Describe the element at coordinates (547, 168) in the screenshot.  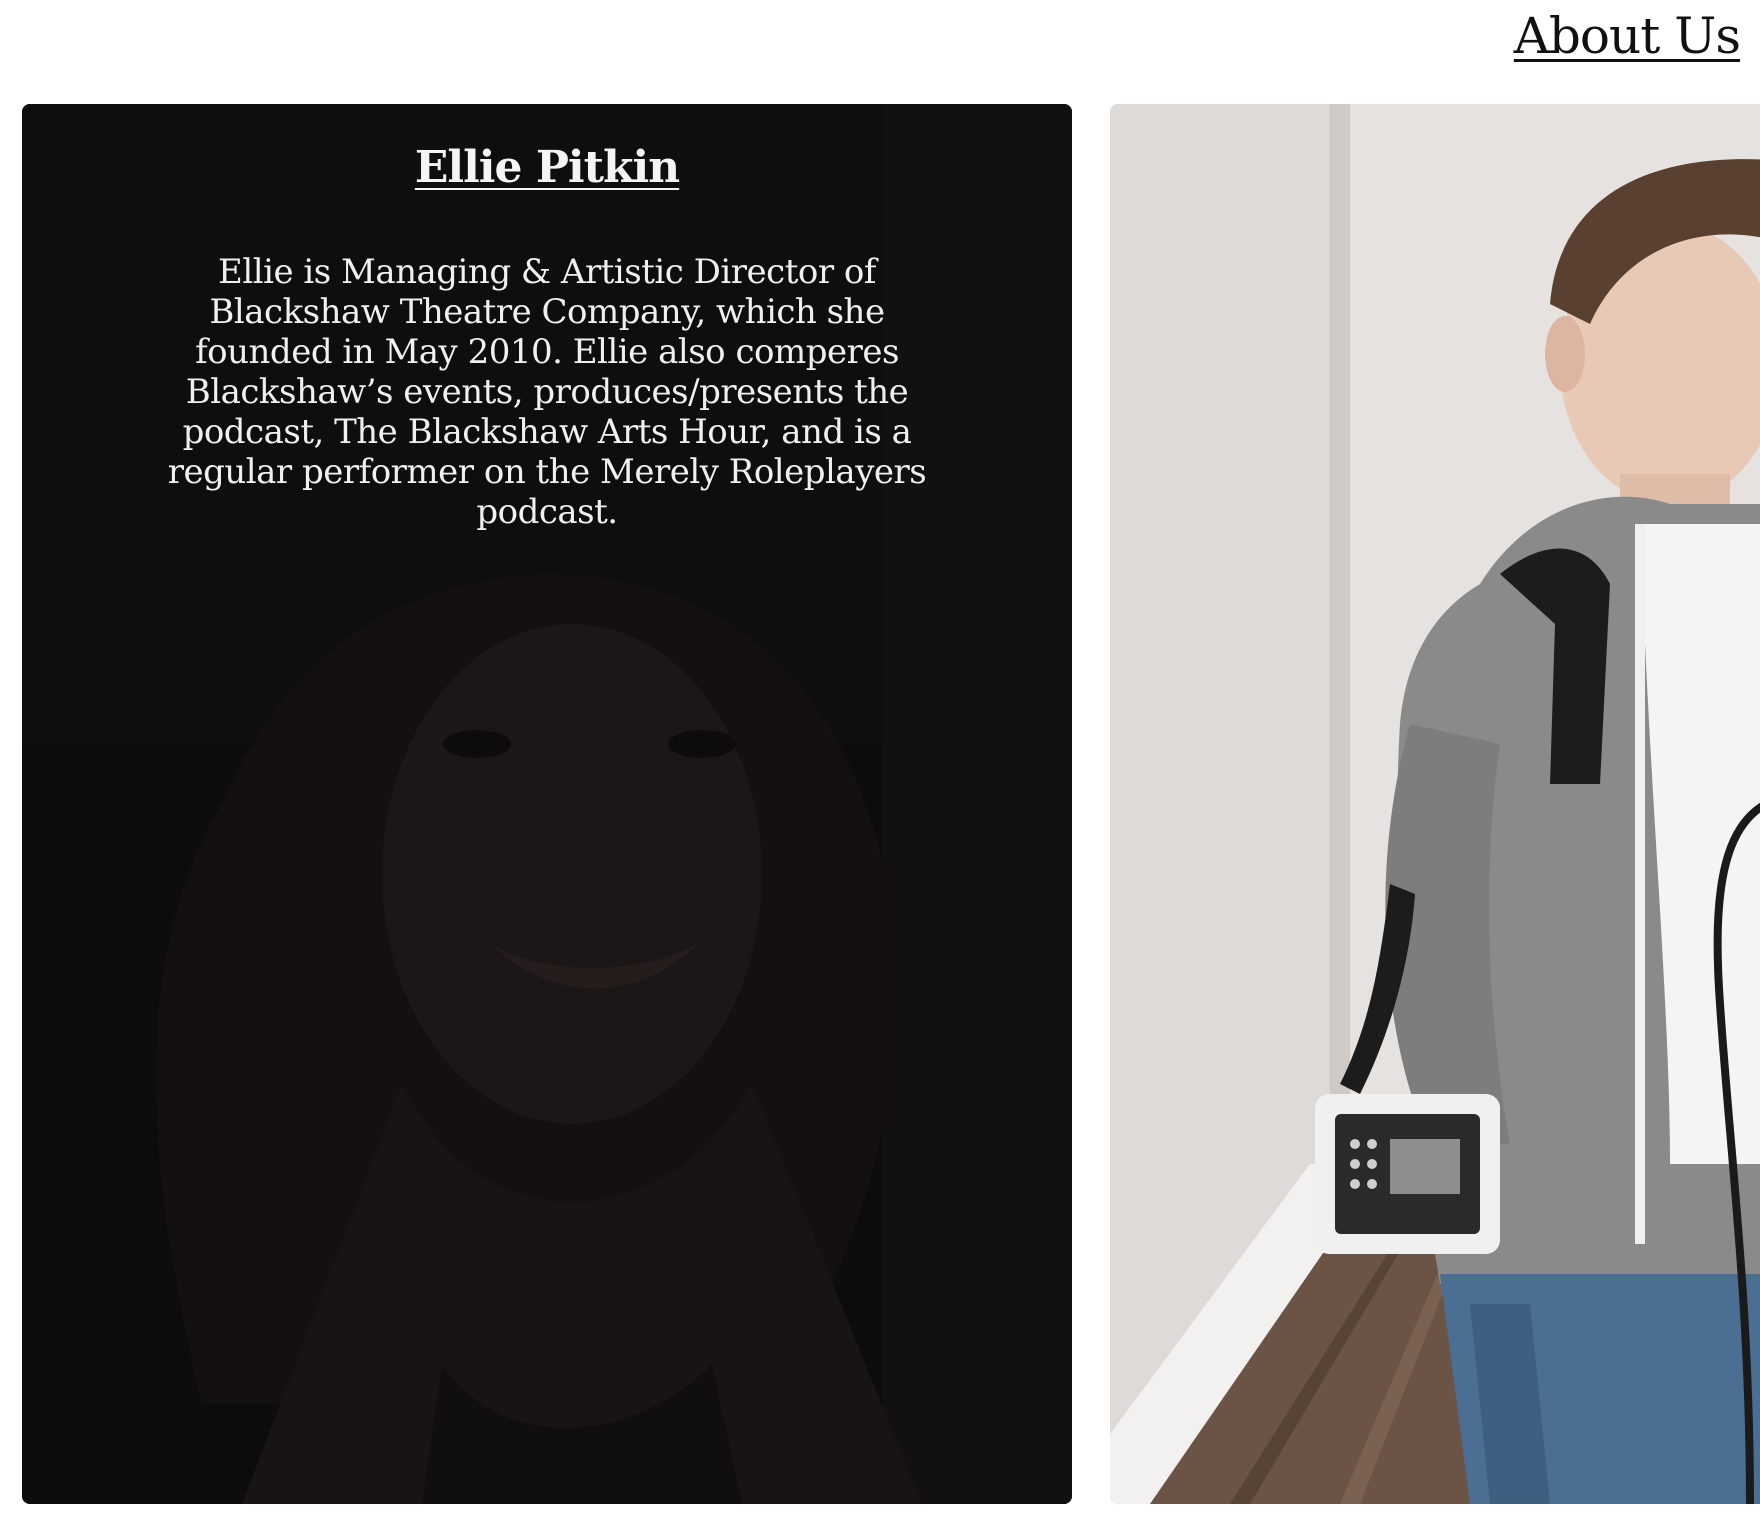
I see `member-name: Ellie Pitkin` at that location.